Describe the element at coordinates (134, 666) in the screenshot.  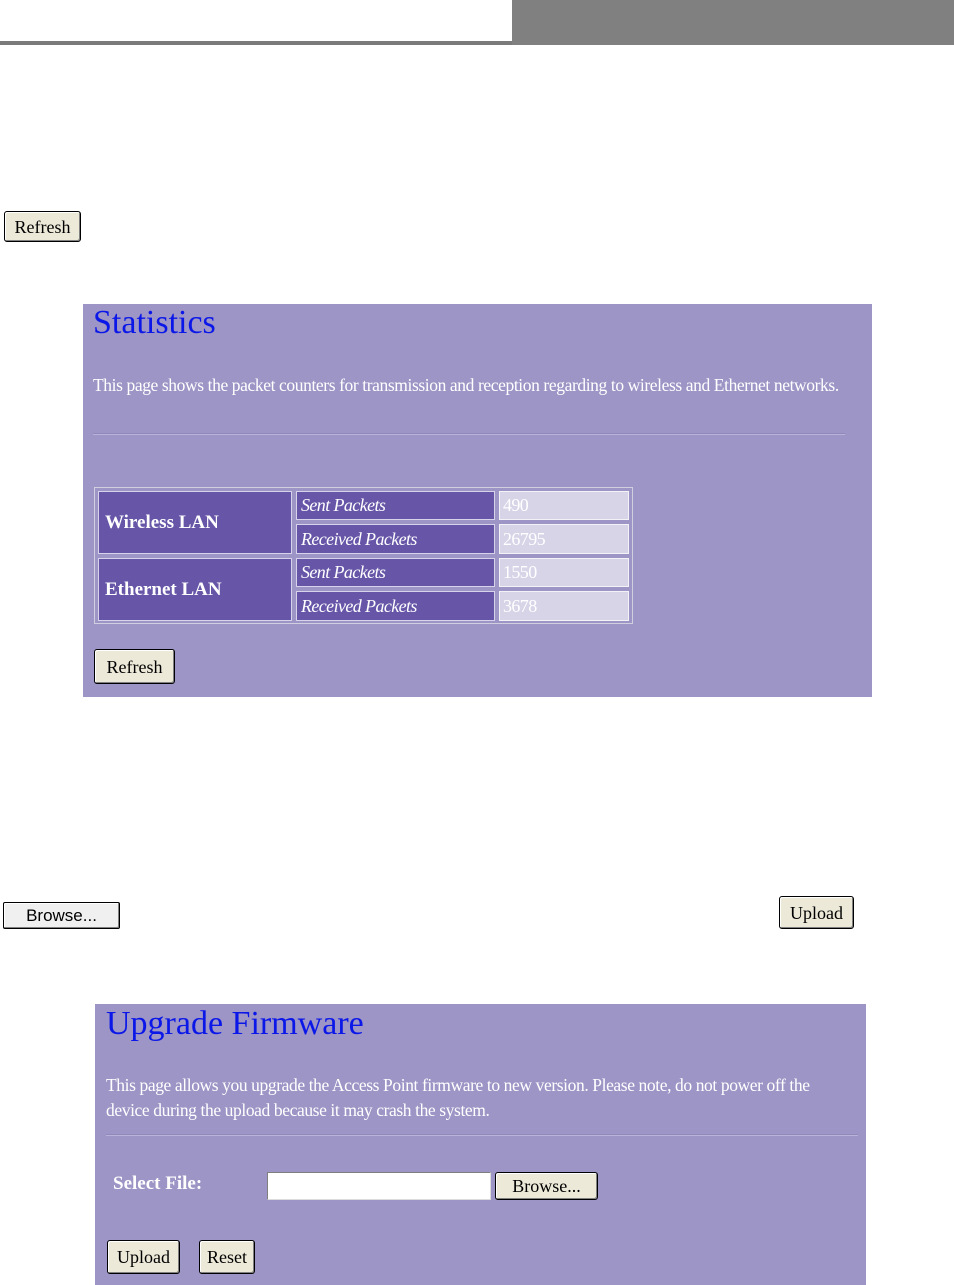
I see `statistics-refresh-button: Refresh` at that location.